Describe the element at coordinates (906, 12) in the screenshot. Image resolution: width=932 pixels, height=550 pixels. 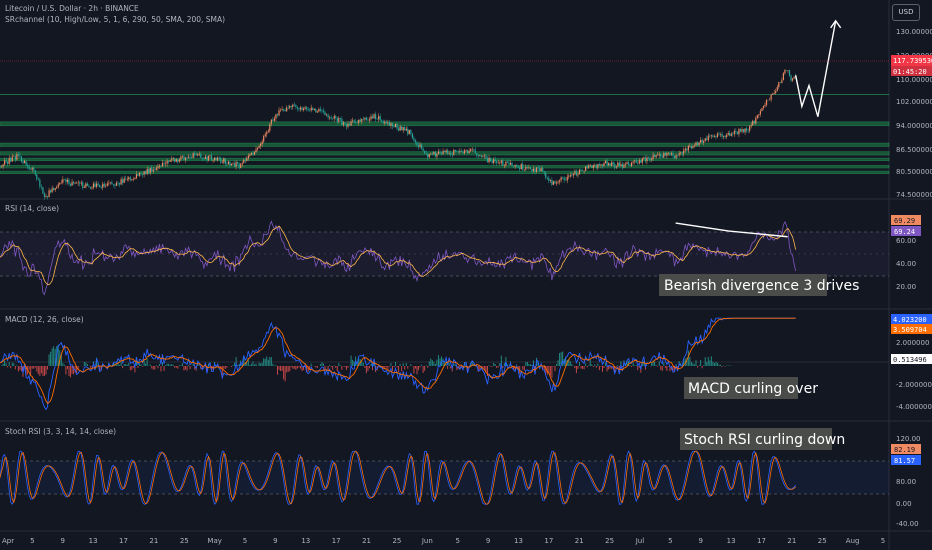
I see `currency-button: USD` at that location.